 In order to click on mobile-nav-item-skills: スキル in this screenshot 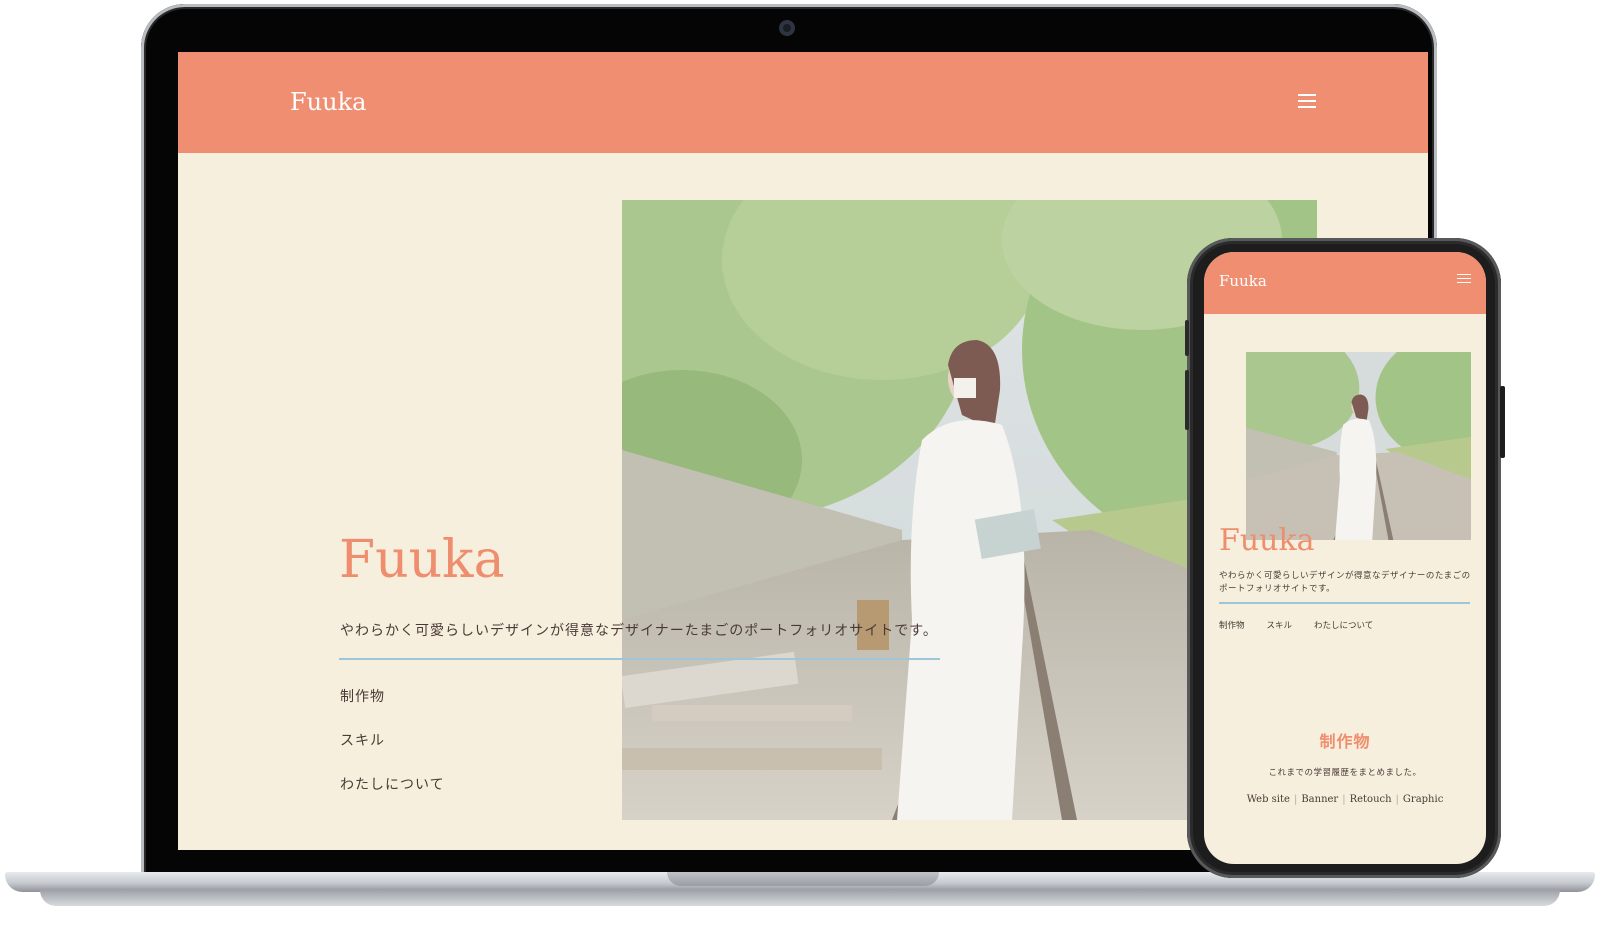, I will do `click(1280, 625)`.